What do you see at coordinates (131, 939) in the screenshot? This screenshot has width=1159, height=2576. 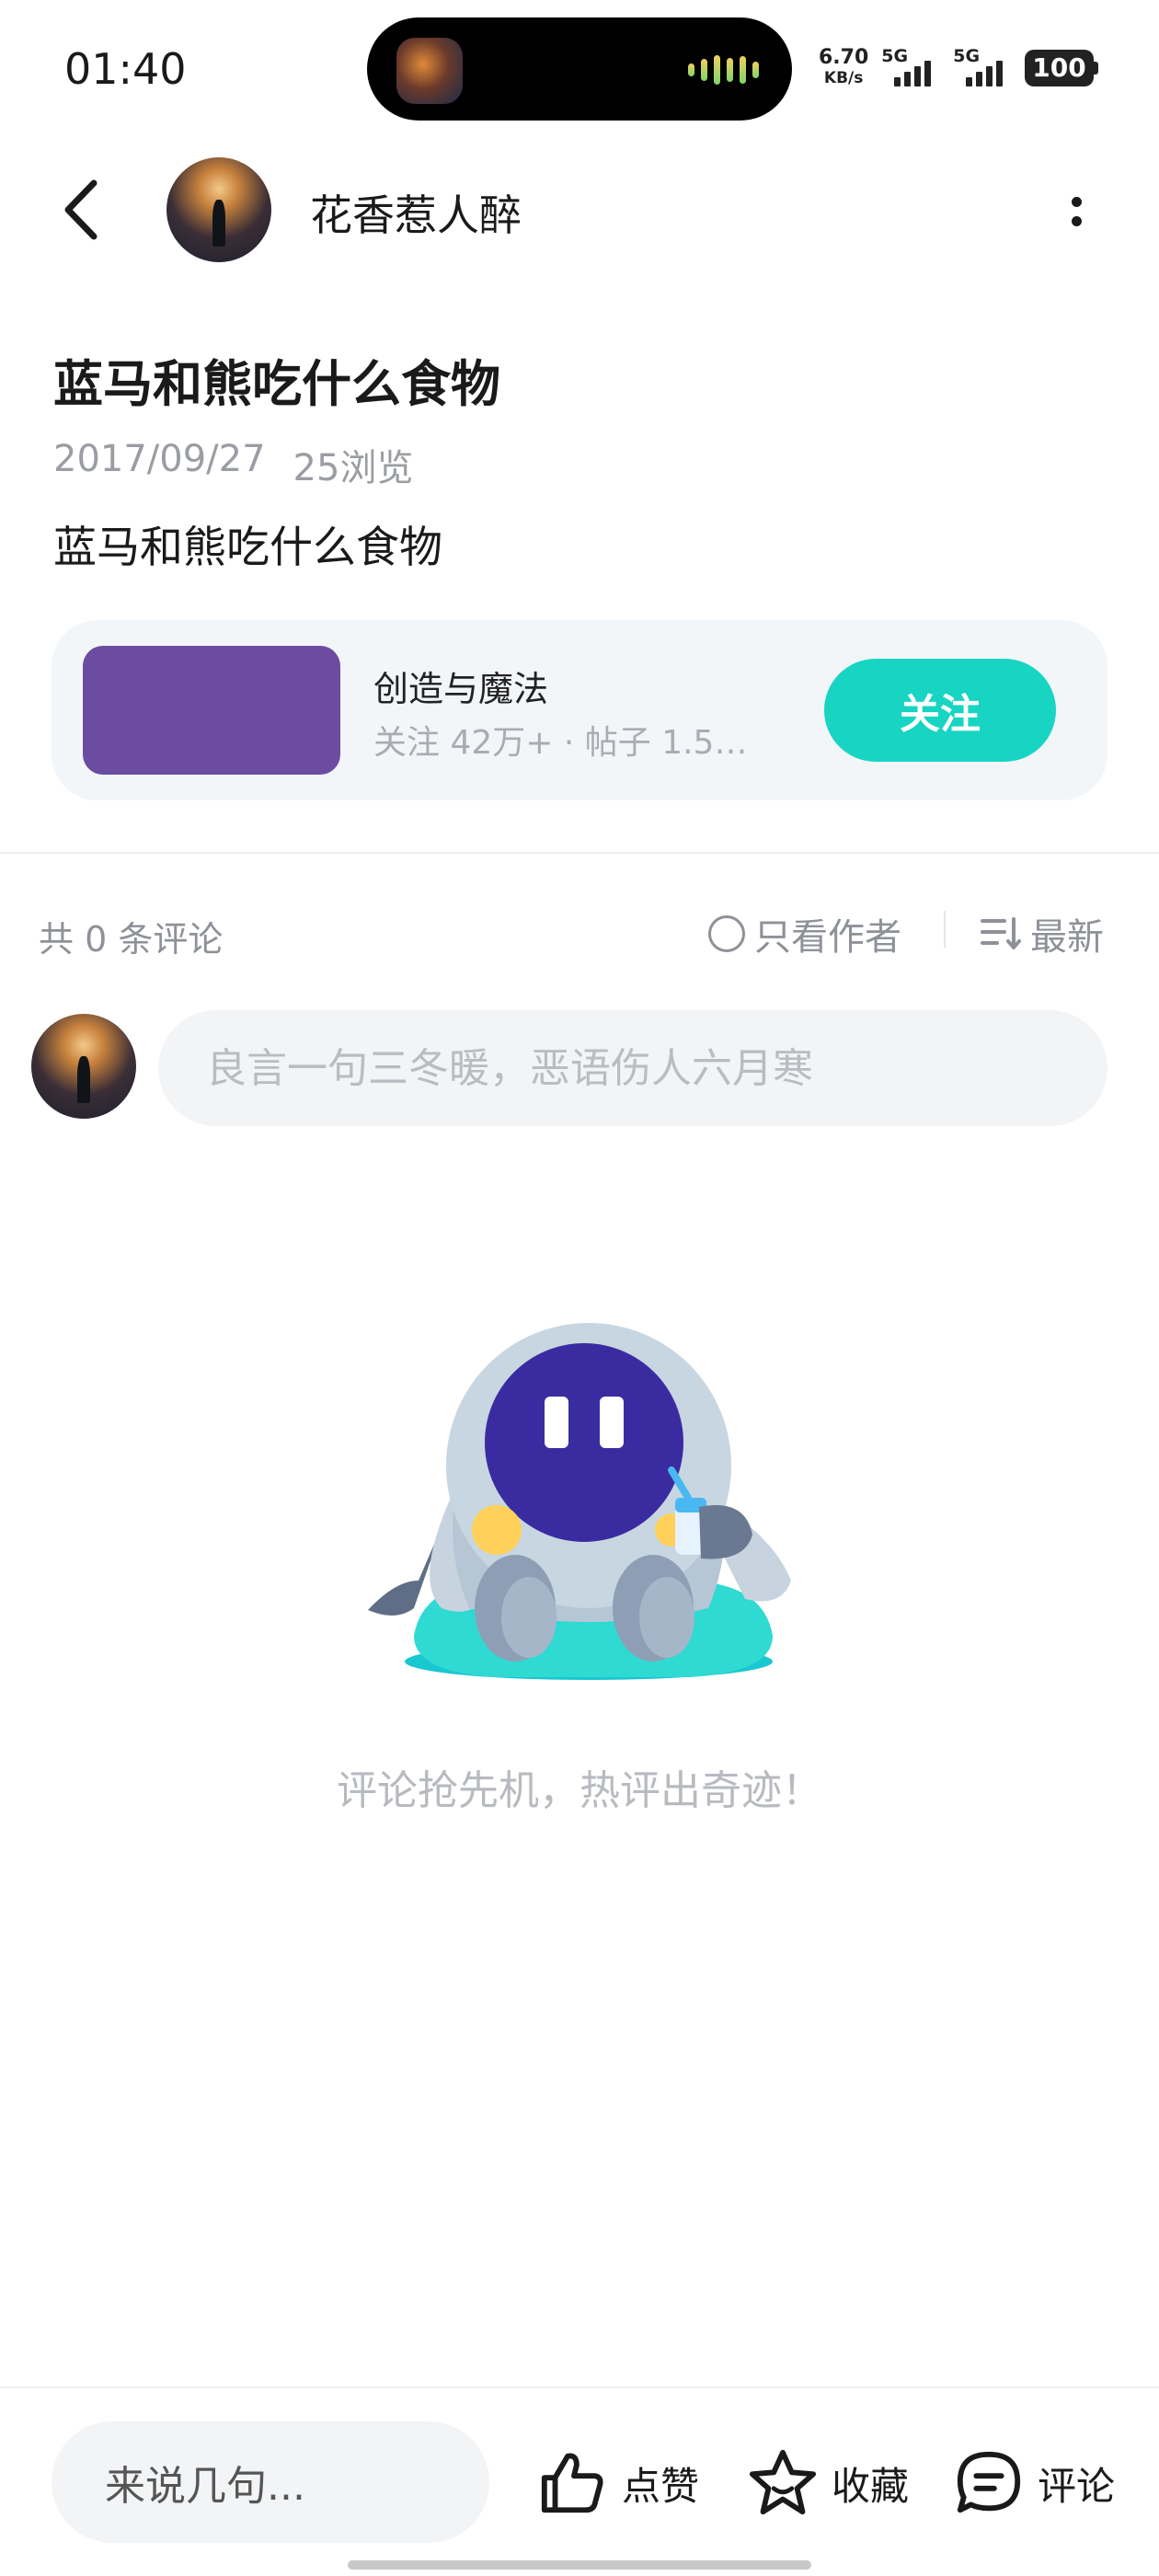 I see `comment-count: 共 0 条评论` at bounding box center [131, 939].